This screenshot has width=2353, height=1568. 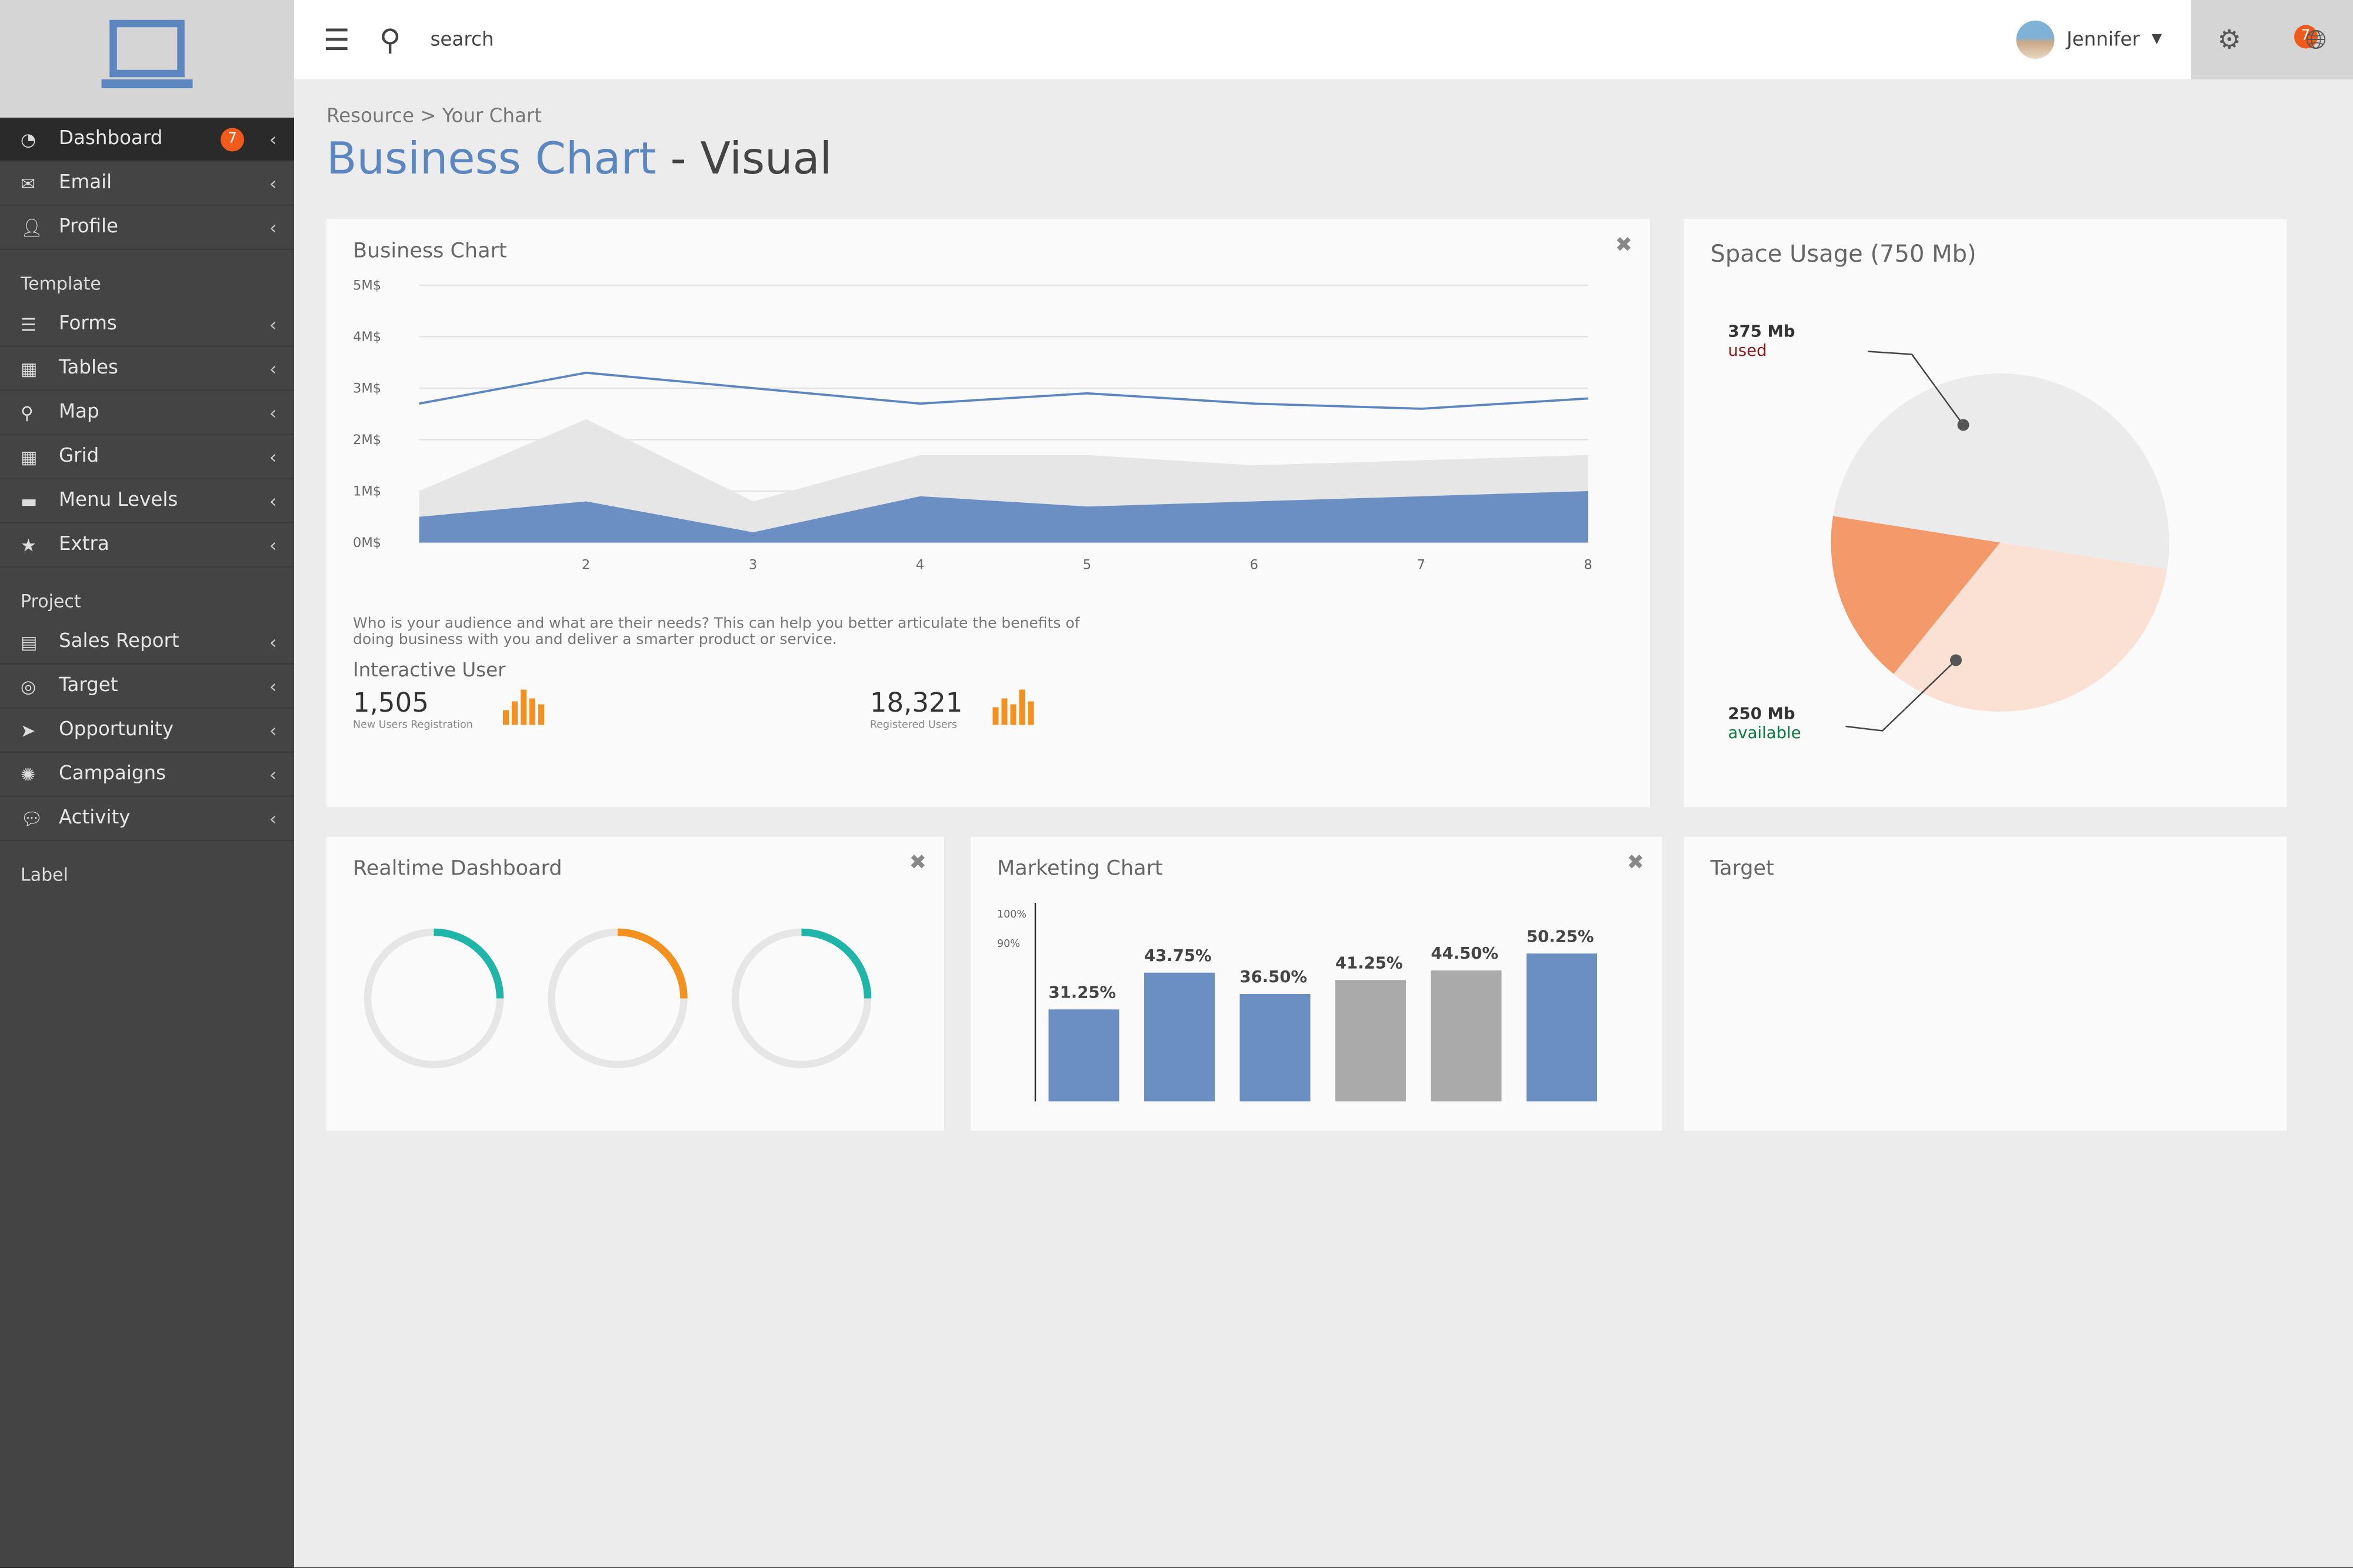 I want to click on bar-data-label: 43.75%, so click(x=1178, y=955).